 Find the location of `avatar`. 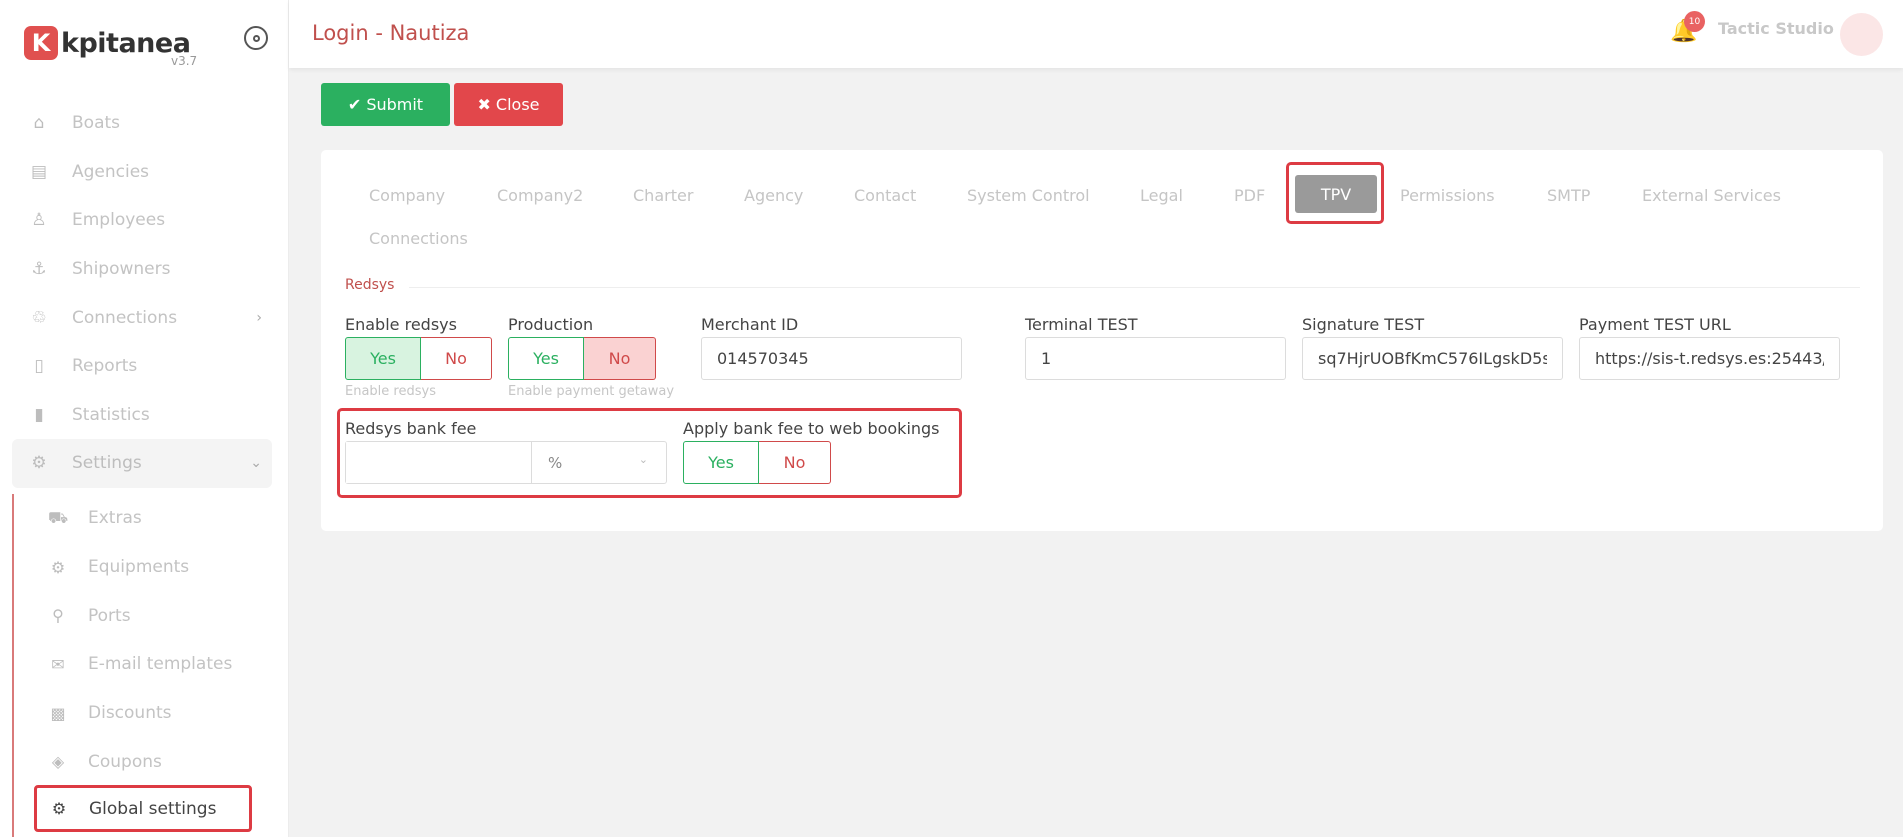

avatar is located at coordinates (1861, 34).